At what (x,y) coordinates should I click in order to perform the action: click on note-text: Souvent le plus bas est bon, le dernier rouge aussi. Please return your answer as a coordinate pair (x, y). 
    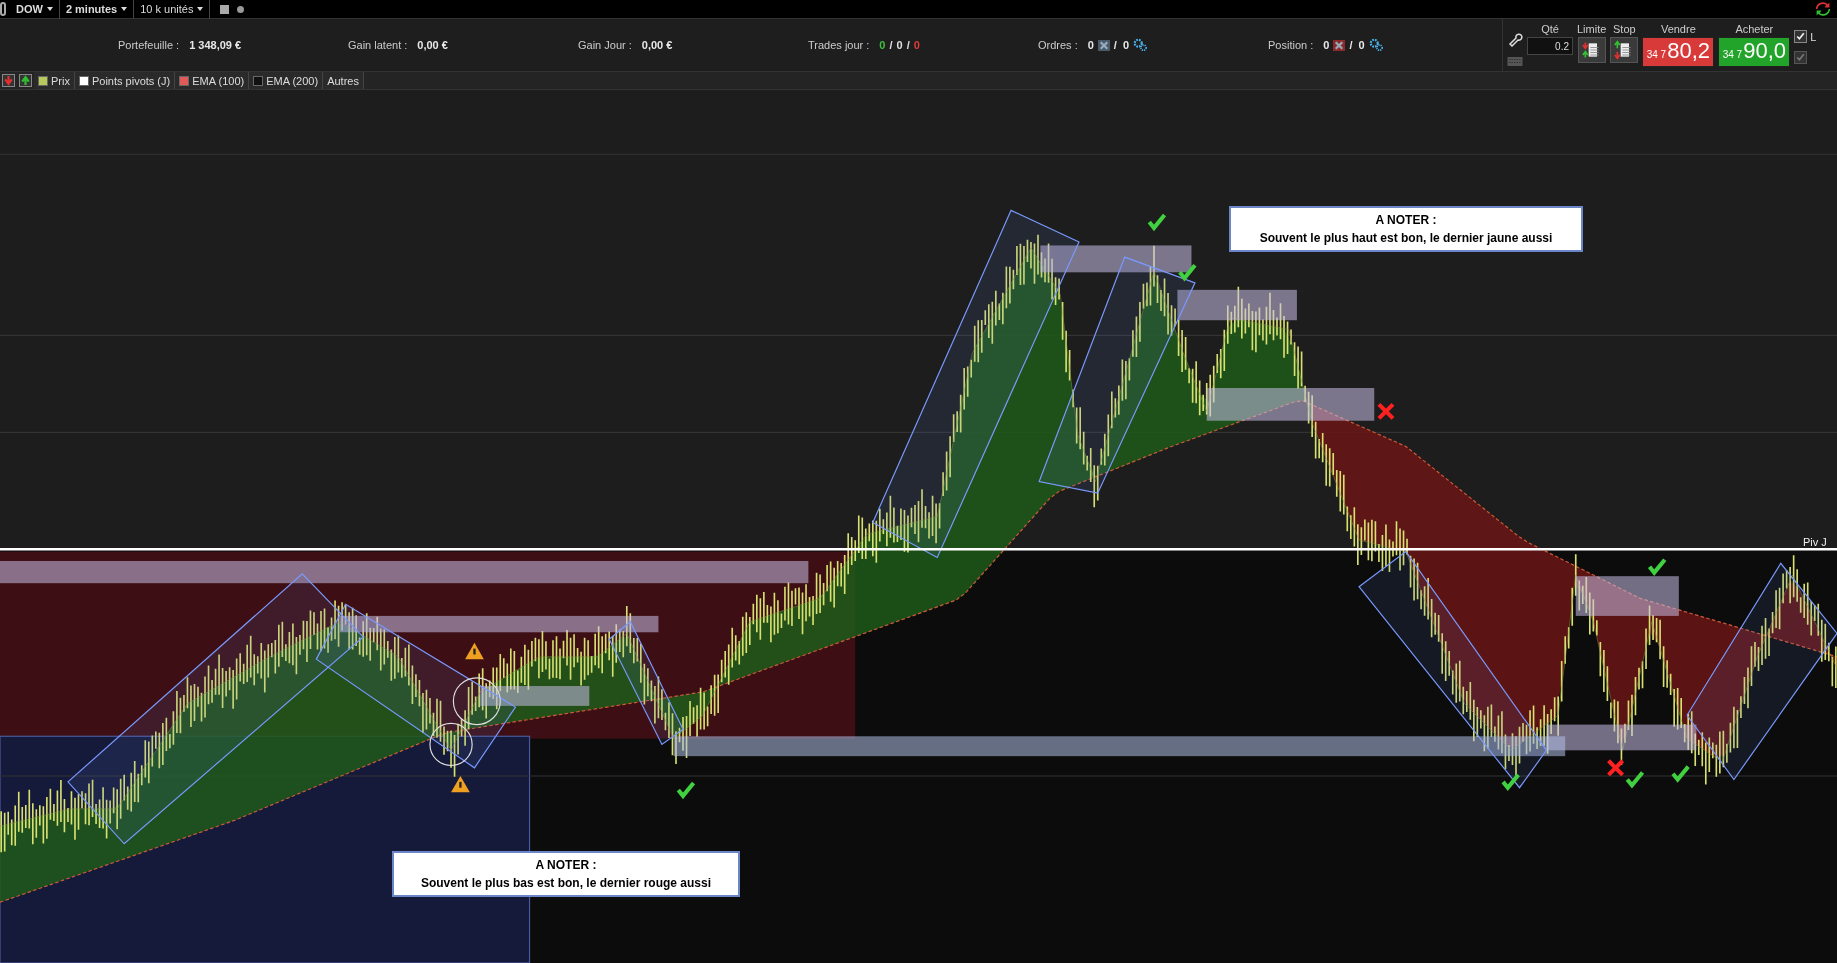
    Looking at the image, I should click on (566, 883).